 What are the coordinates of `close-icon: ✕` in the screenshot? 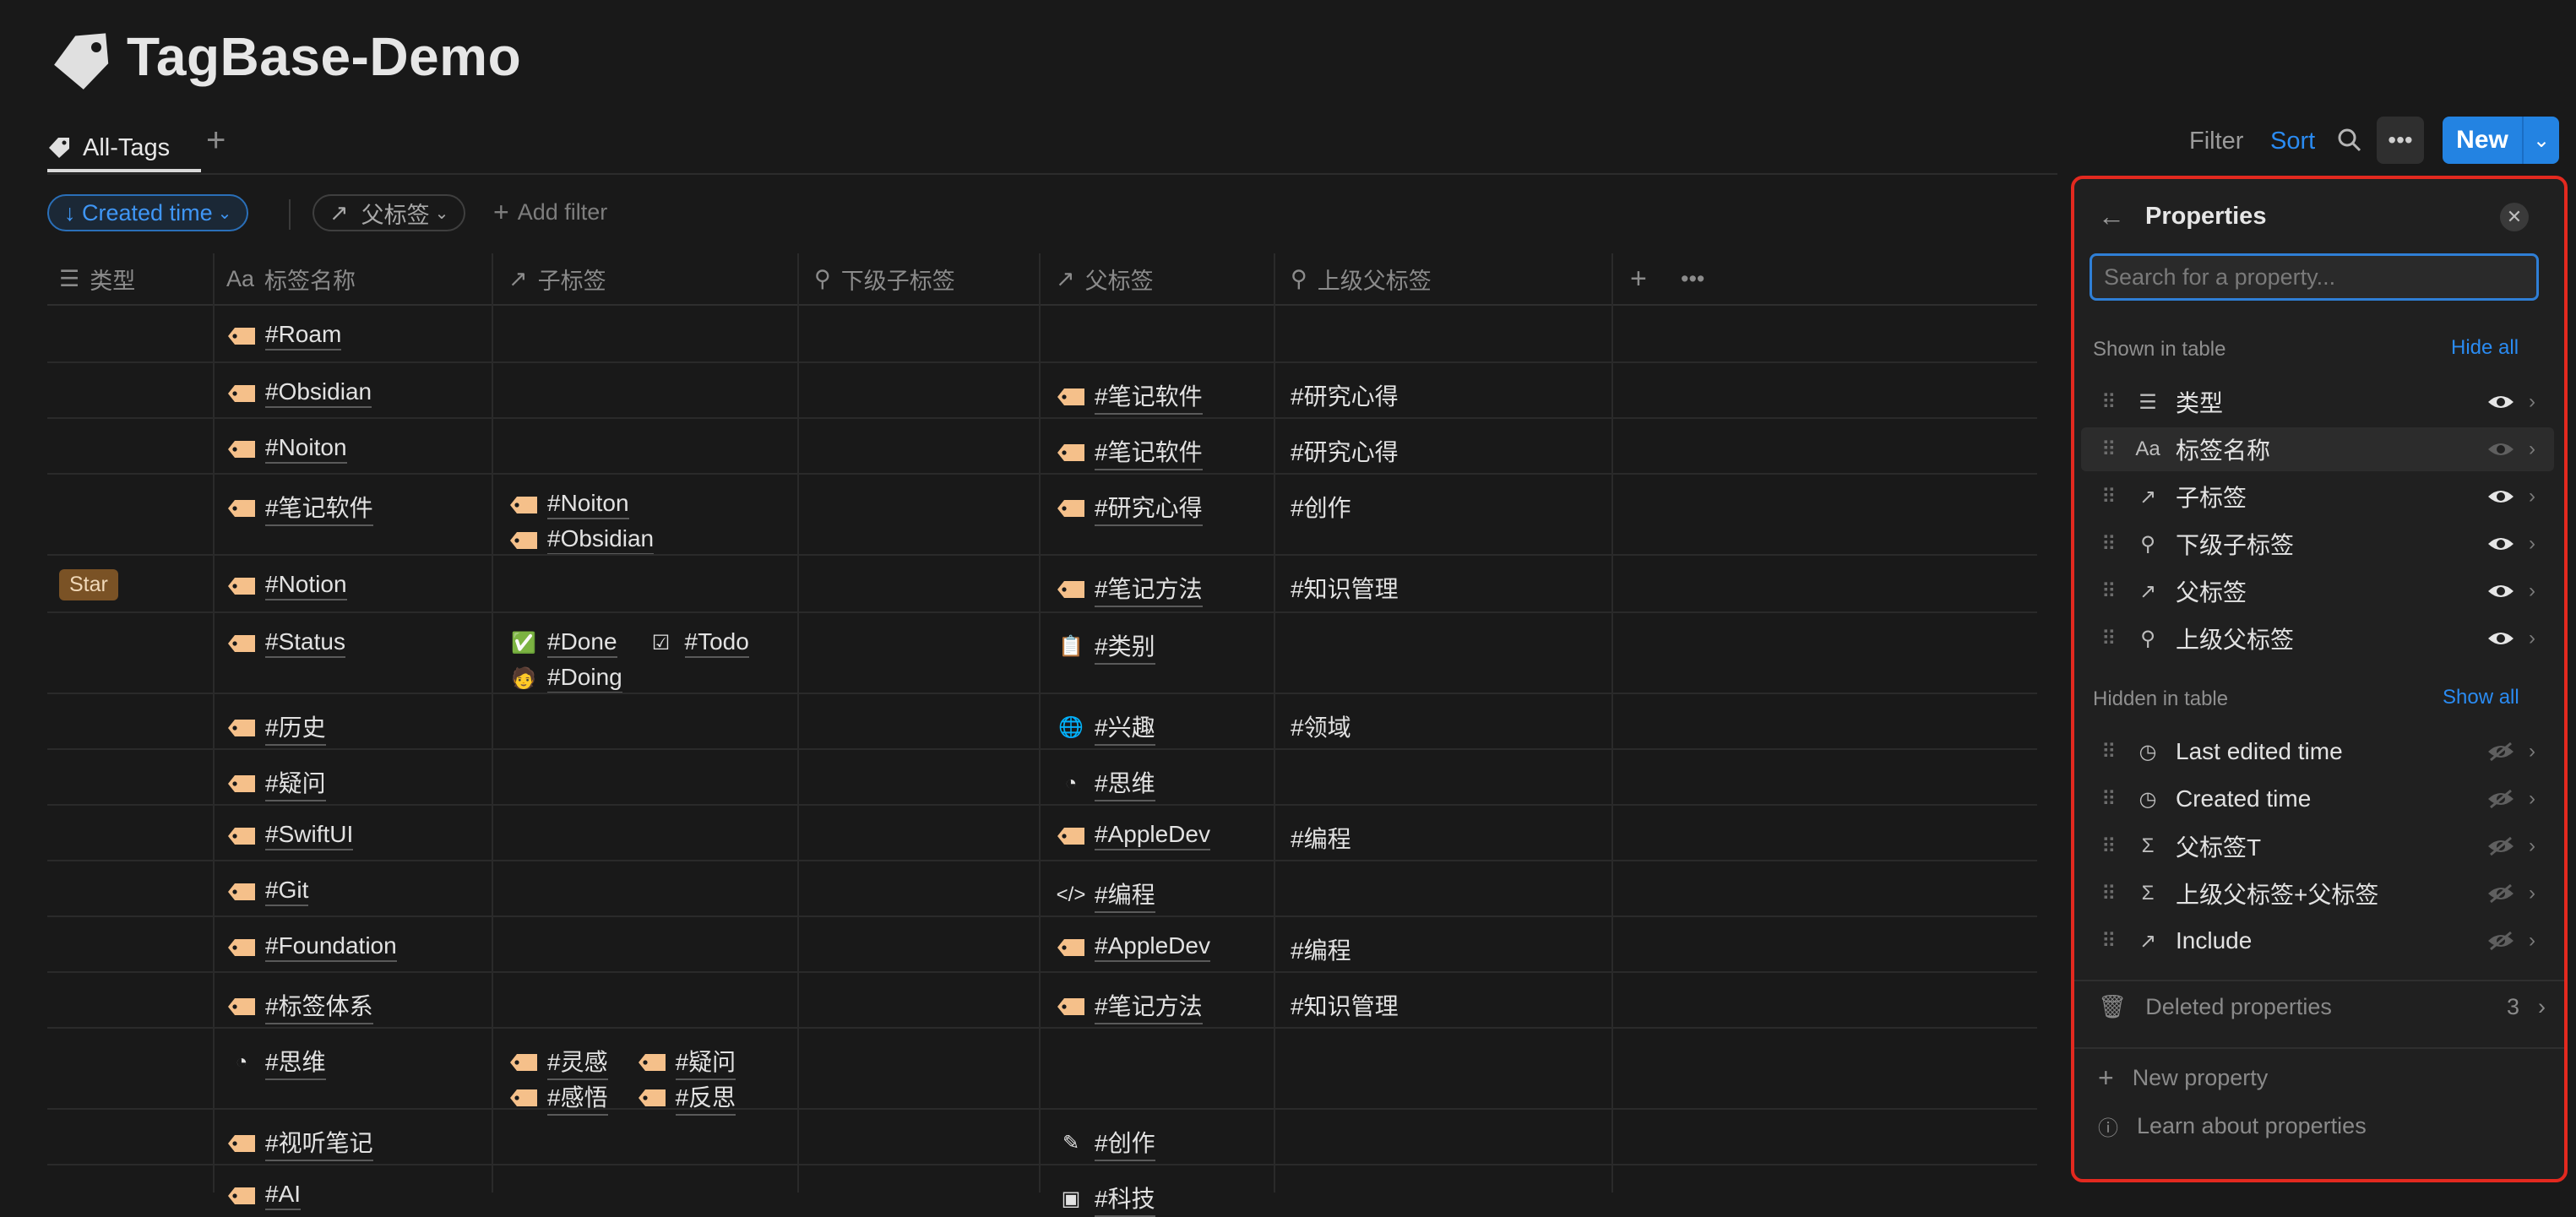 It's located at (2514, 217).